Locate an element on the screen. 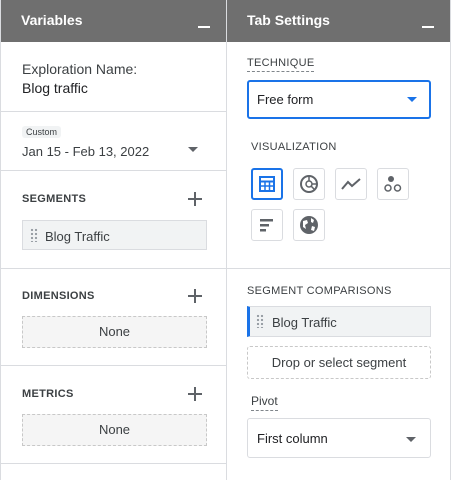 The width and height of the screenshot is (451, 480). bar-chart-icon is located at coordinates (266, 225).